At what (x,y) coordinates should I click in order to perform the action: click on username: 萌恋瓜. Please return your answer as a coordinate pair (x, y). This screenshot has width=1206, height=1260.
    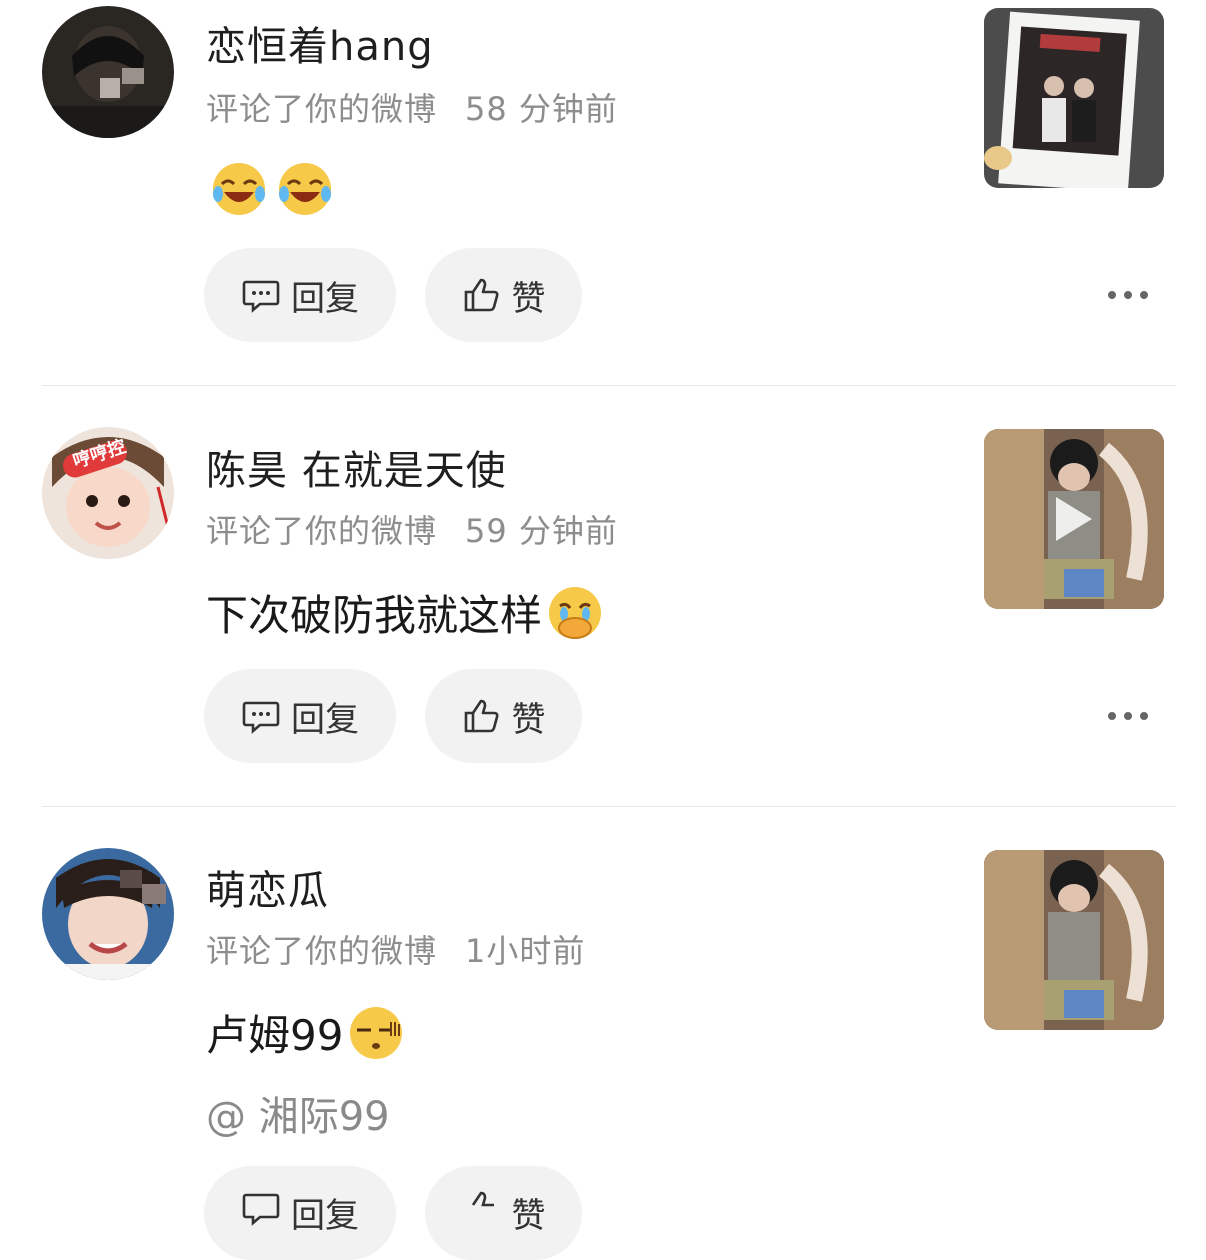
    Looking at the image, I should click on (267, 887).